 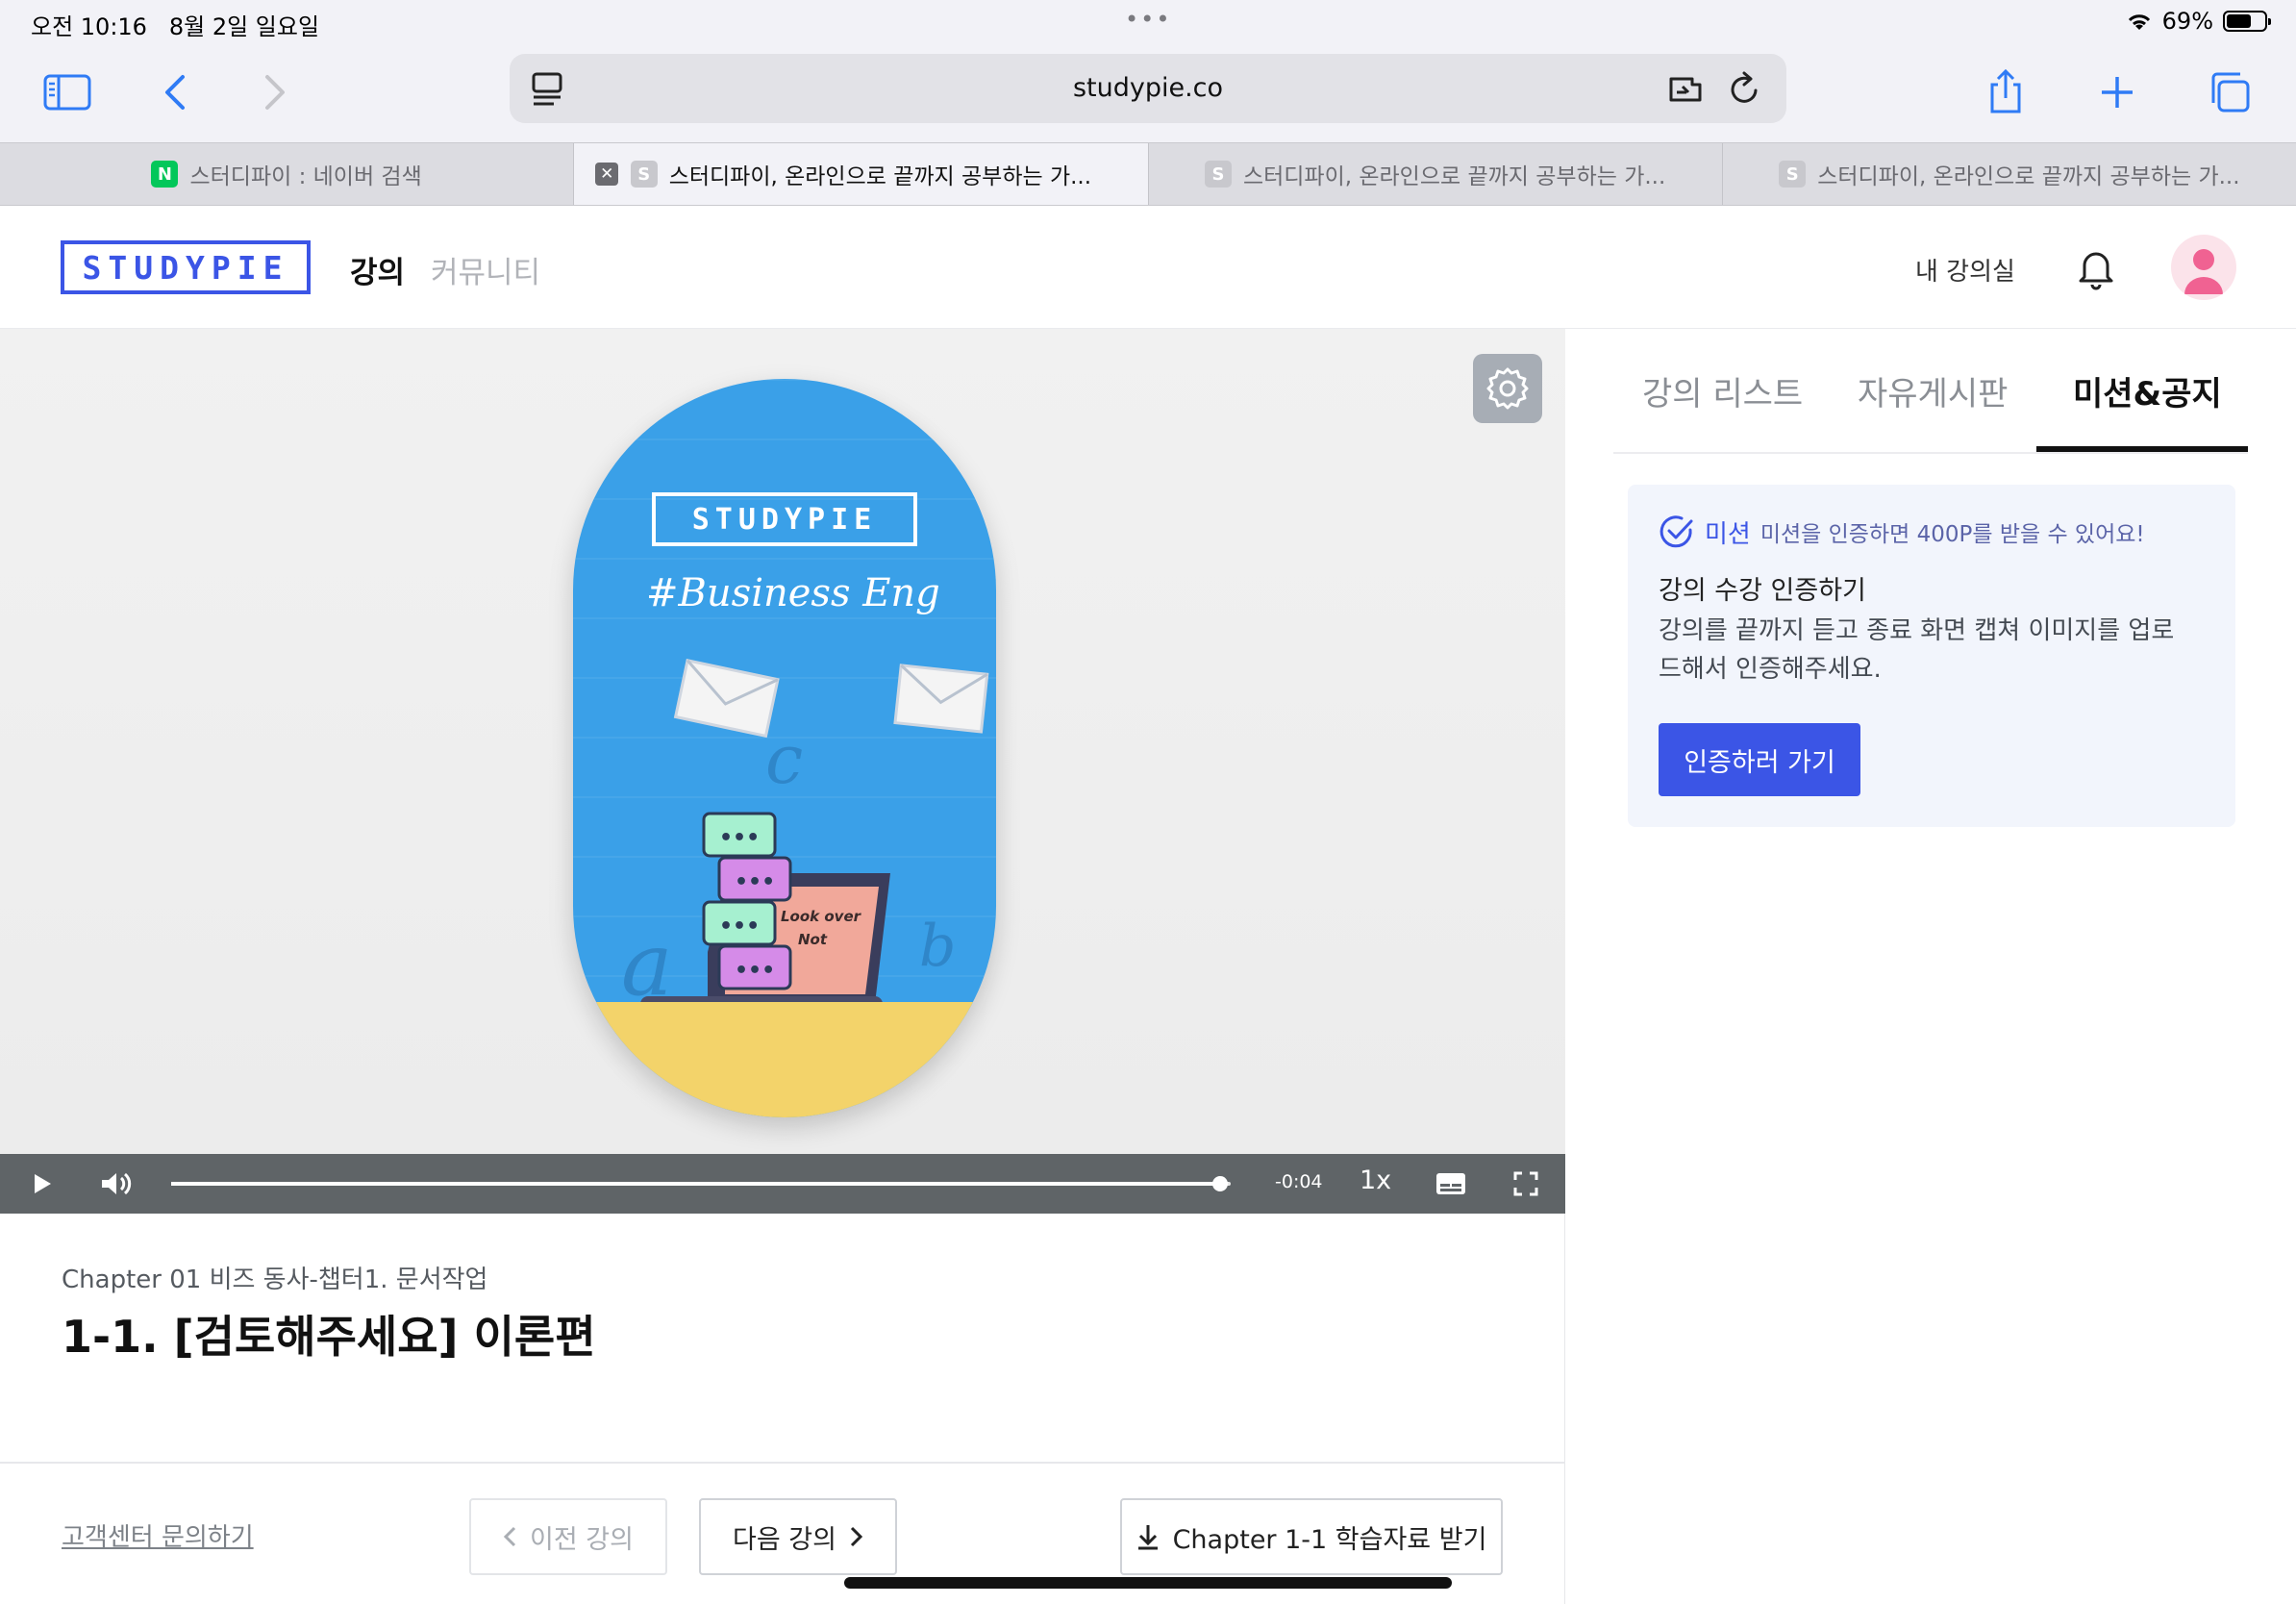 I want to click on svg-text: Look over, so click(x=821, y=916).